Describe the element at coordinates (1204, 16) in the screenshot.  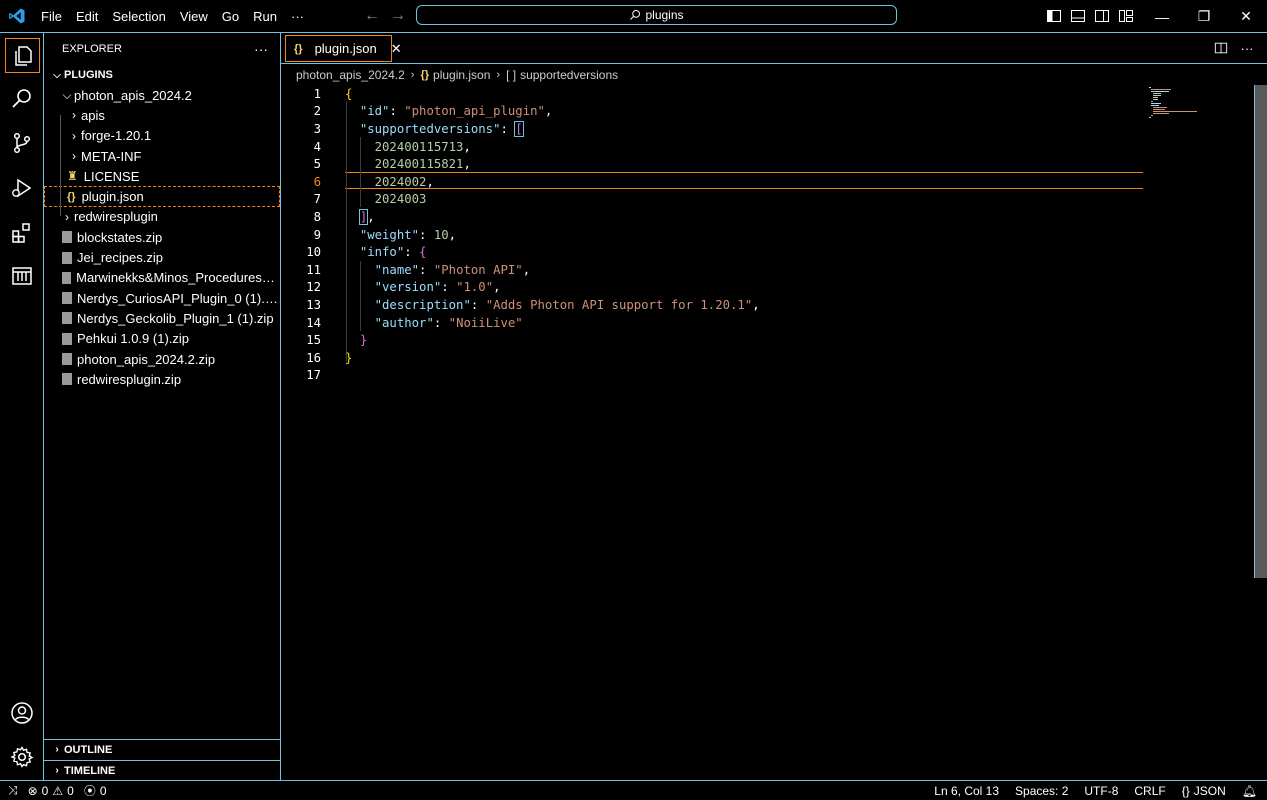
I see `restore-icon: ❐` at that location.